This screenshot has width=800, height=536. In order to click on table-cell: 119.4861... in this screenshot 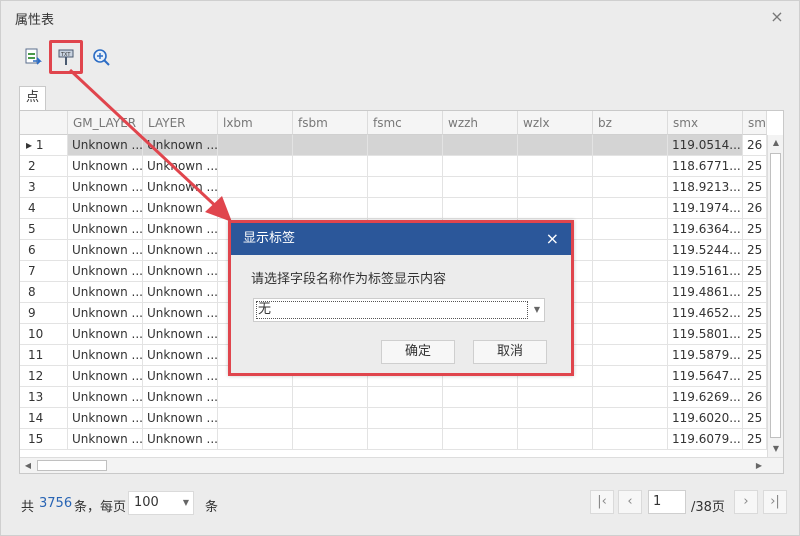, I will do `click(705, 292)`.